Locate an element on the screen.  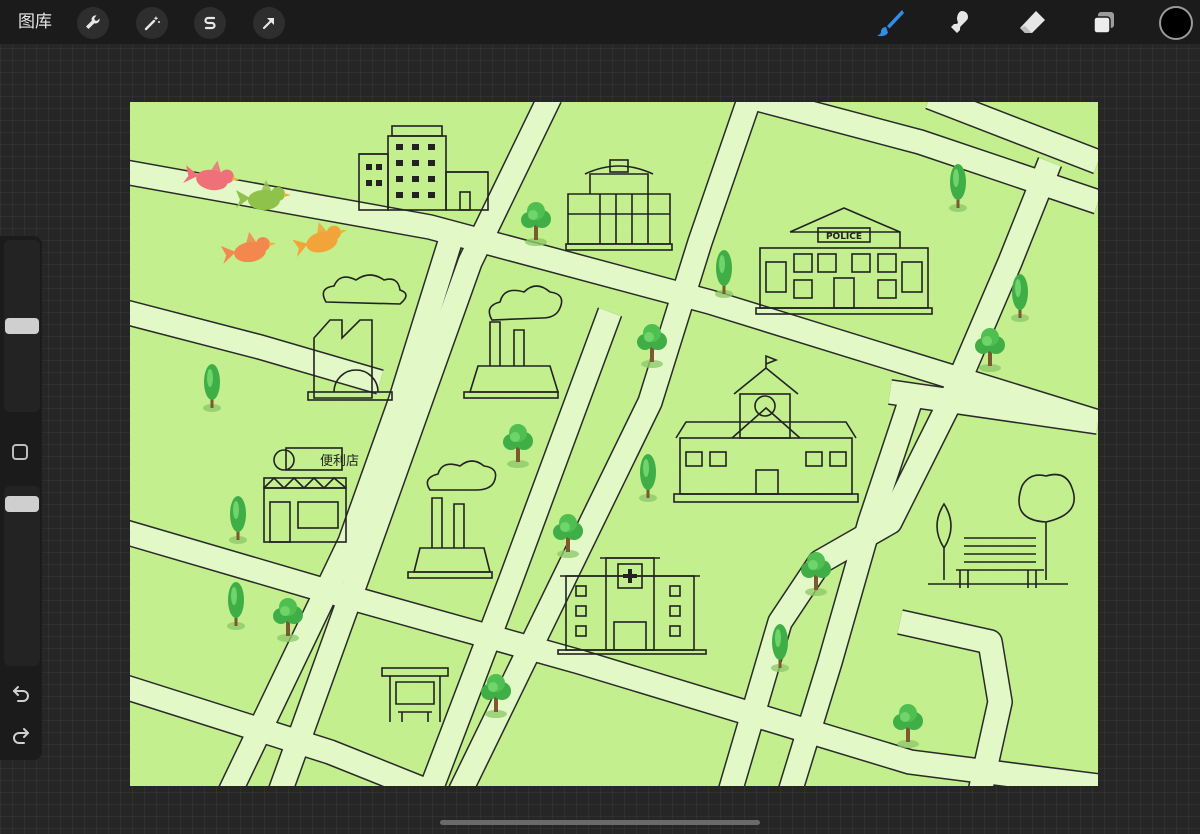
wrench-icon is located at coordinates (93, 22).